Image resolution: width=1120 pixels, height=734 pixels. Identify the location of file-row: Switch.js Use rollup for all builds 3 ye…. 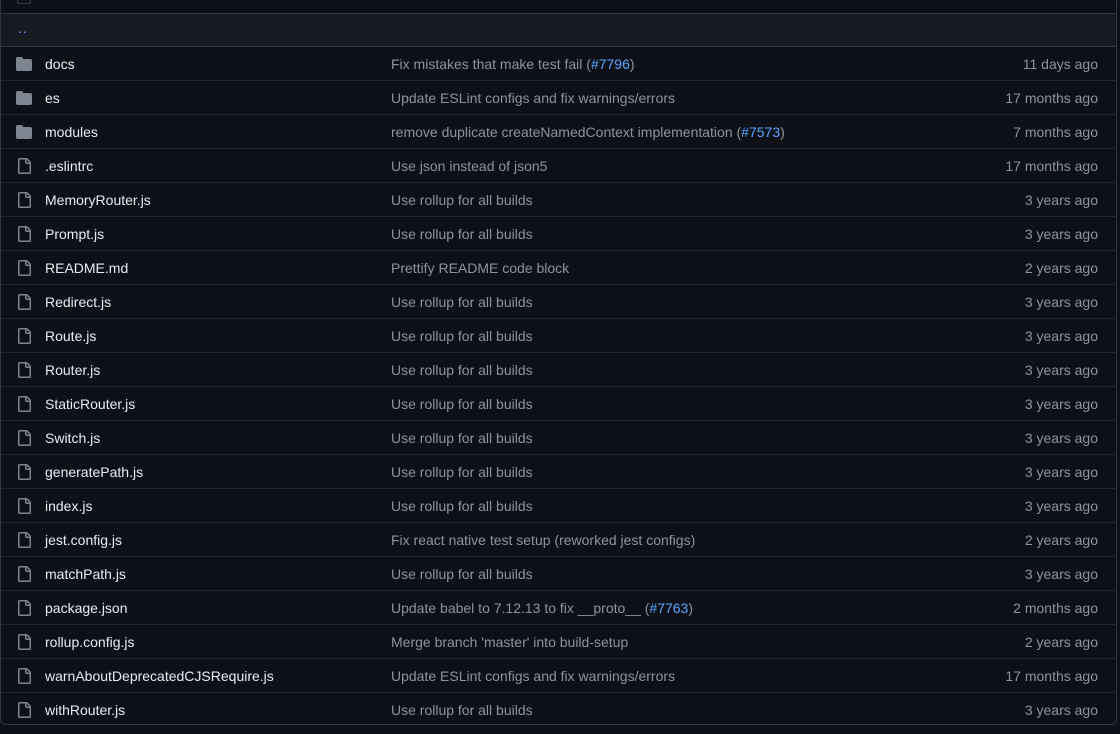
(558, 438).